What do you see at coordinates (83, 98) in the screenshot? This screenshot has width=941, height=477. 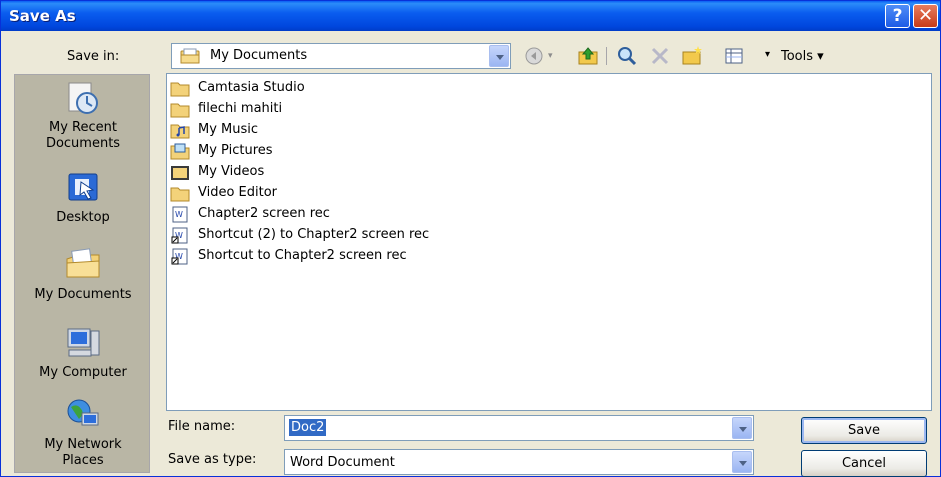 I see `recent-documents-icon` at bounding box center [83, 98].